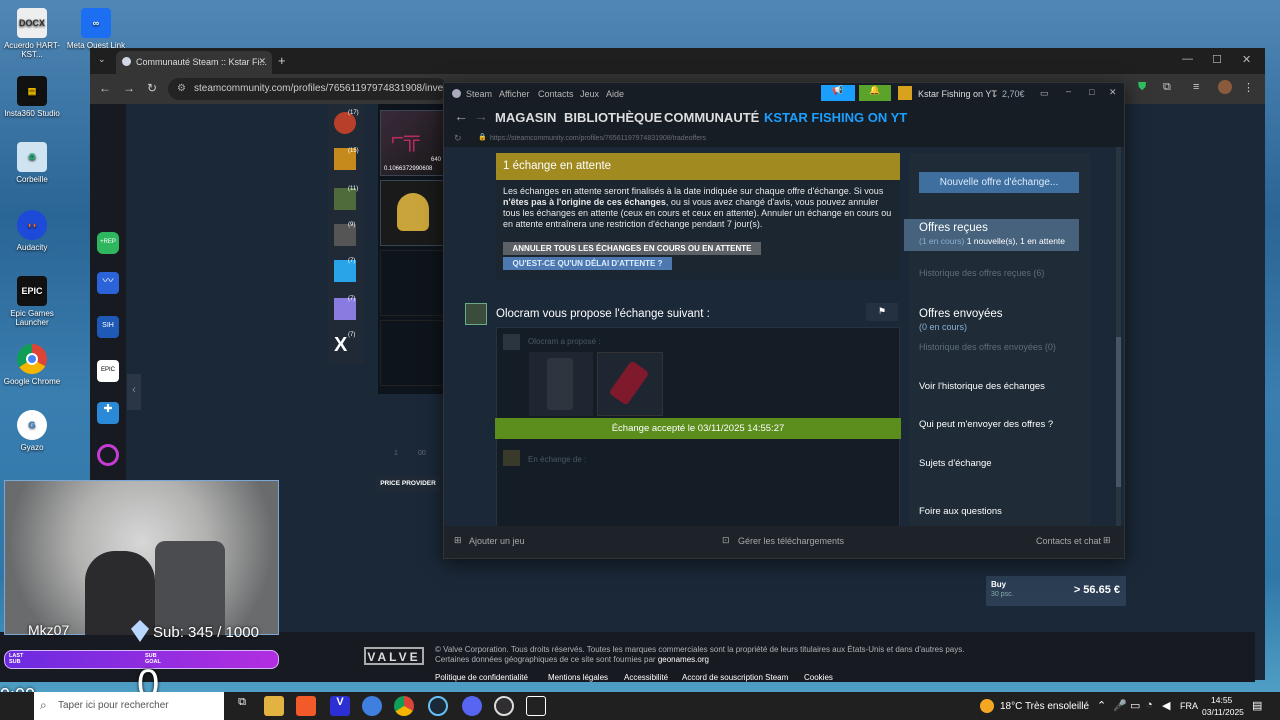  I want to click on volume-icon: ◀, so click(1166, 705).